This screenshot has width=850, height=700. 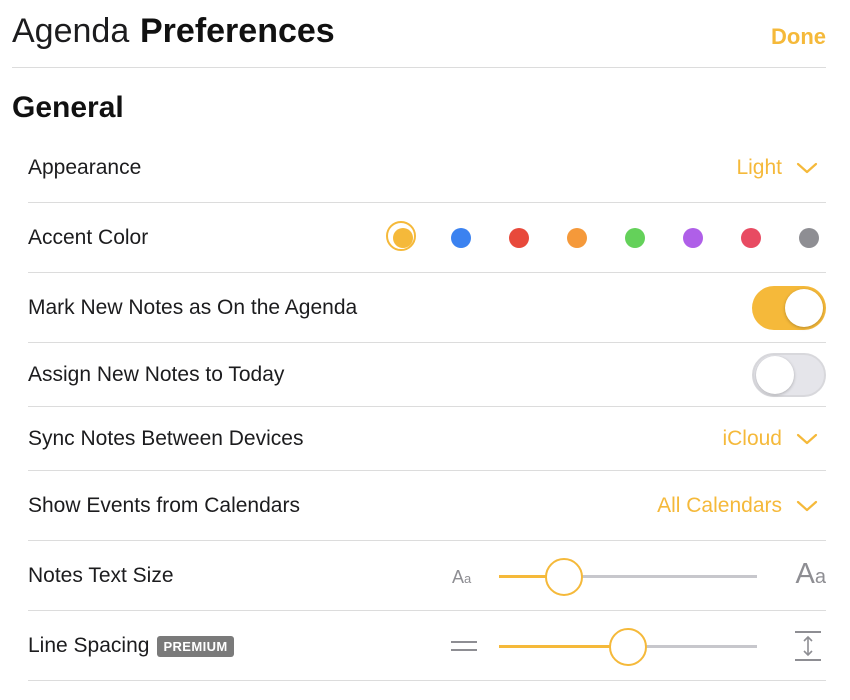 What do you see at coordinates (164, 505) in the screenshot?
I see `calendars-label: Show Events from Calendars` at bounding box center [164, 505].